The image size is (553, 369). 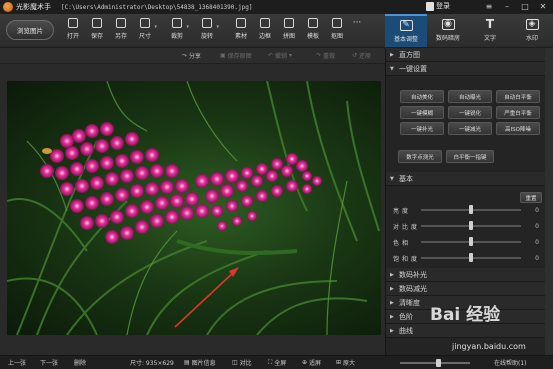 I want to click on tool-template-button: 模板, so click(x=313, y=29).